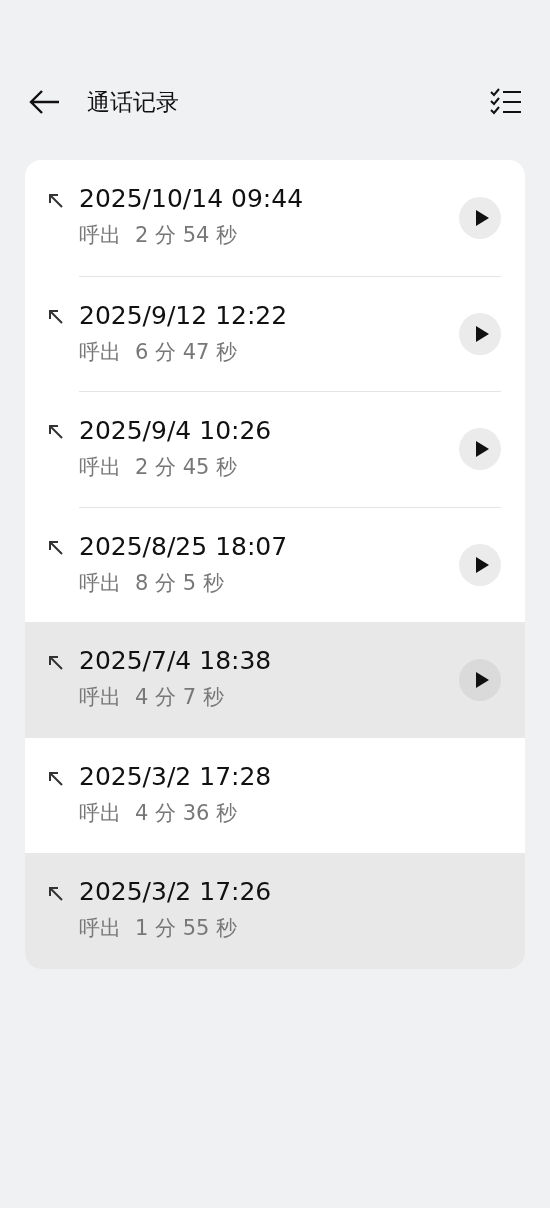 This screenshot has height=1208, width=550. What do you see at coordinates (183, 315) in the screenshot?
I see `call-time: 2025/9/12 12:22` at bounding box center [183, 315].